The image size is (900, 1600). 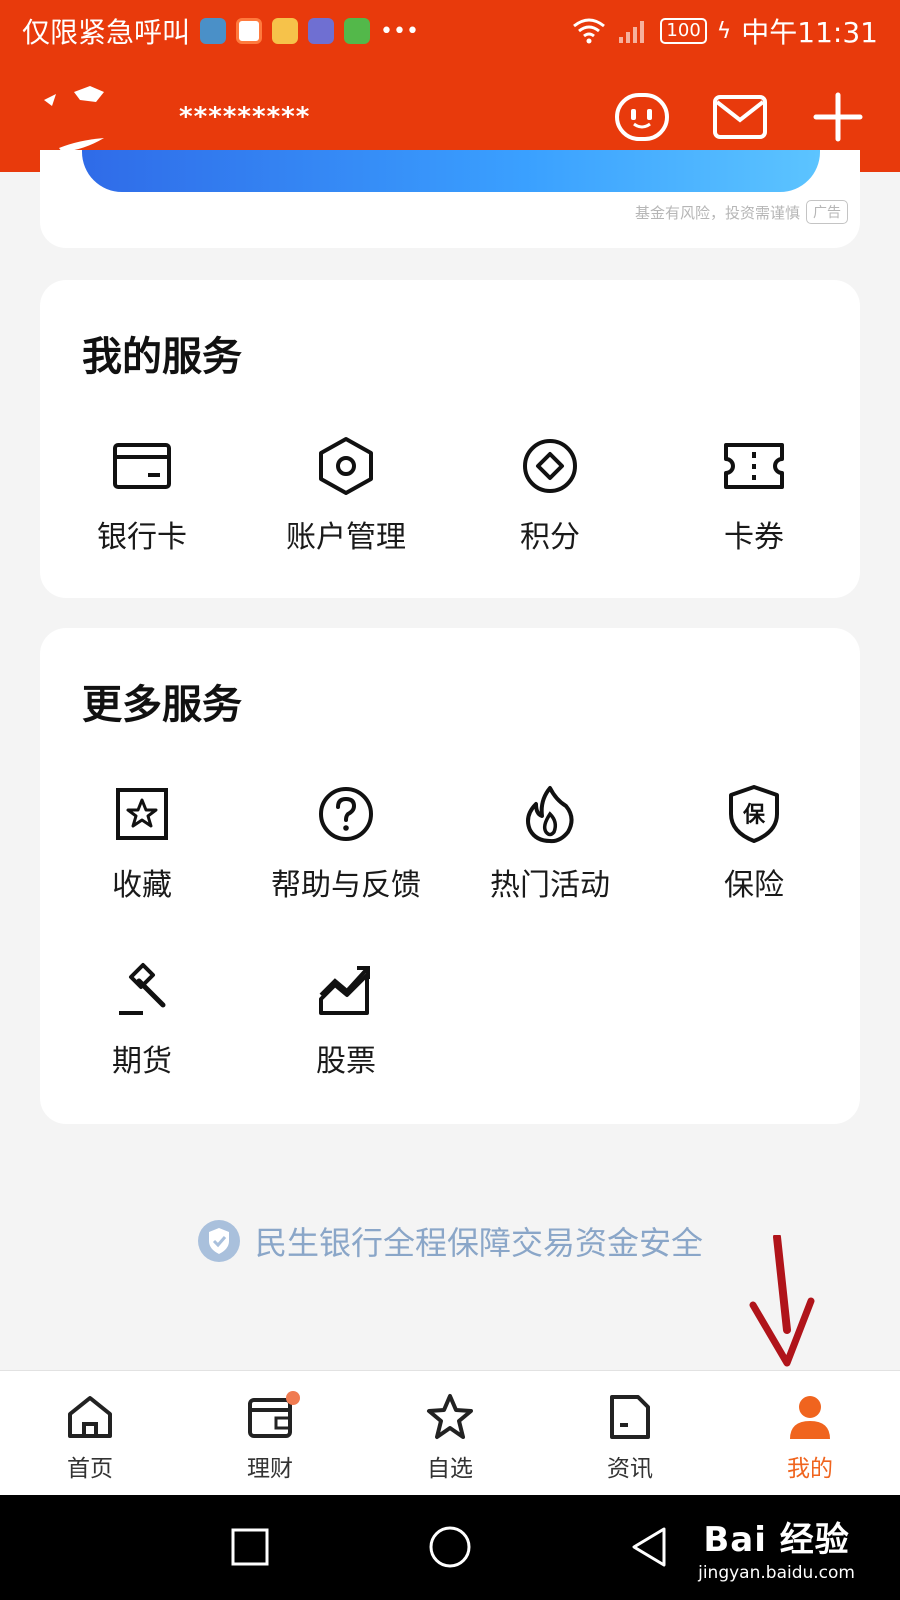 I want to click on mail-icon, so click(x=740, y=117).